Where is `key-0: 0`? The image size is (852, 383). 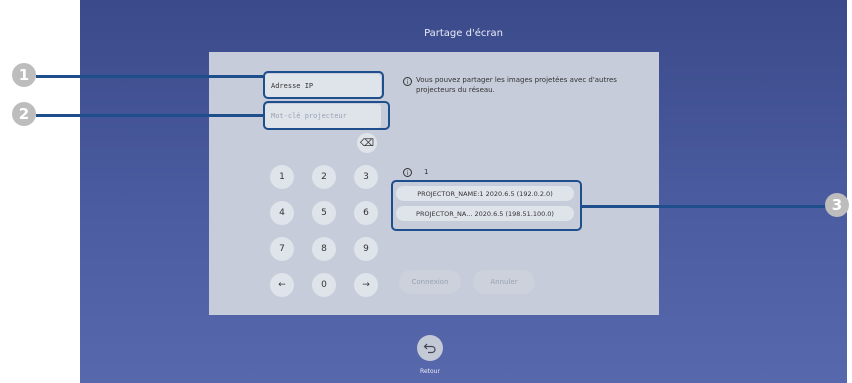
key-0: 0 is located at coordinates (324, 285).